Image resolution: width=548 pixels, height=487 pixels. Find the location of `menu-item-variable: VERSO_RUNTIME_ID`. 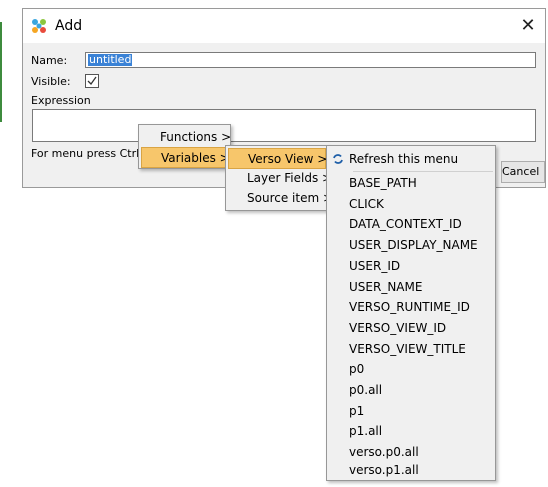

menu-item-variable: VERSO_RUNTIME_ID is located at coordinates (411, 307).